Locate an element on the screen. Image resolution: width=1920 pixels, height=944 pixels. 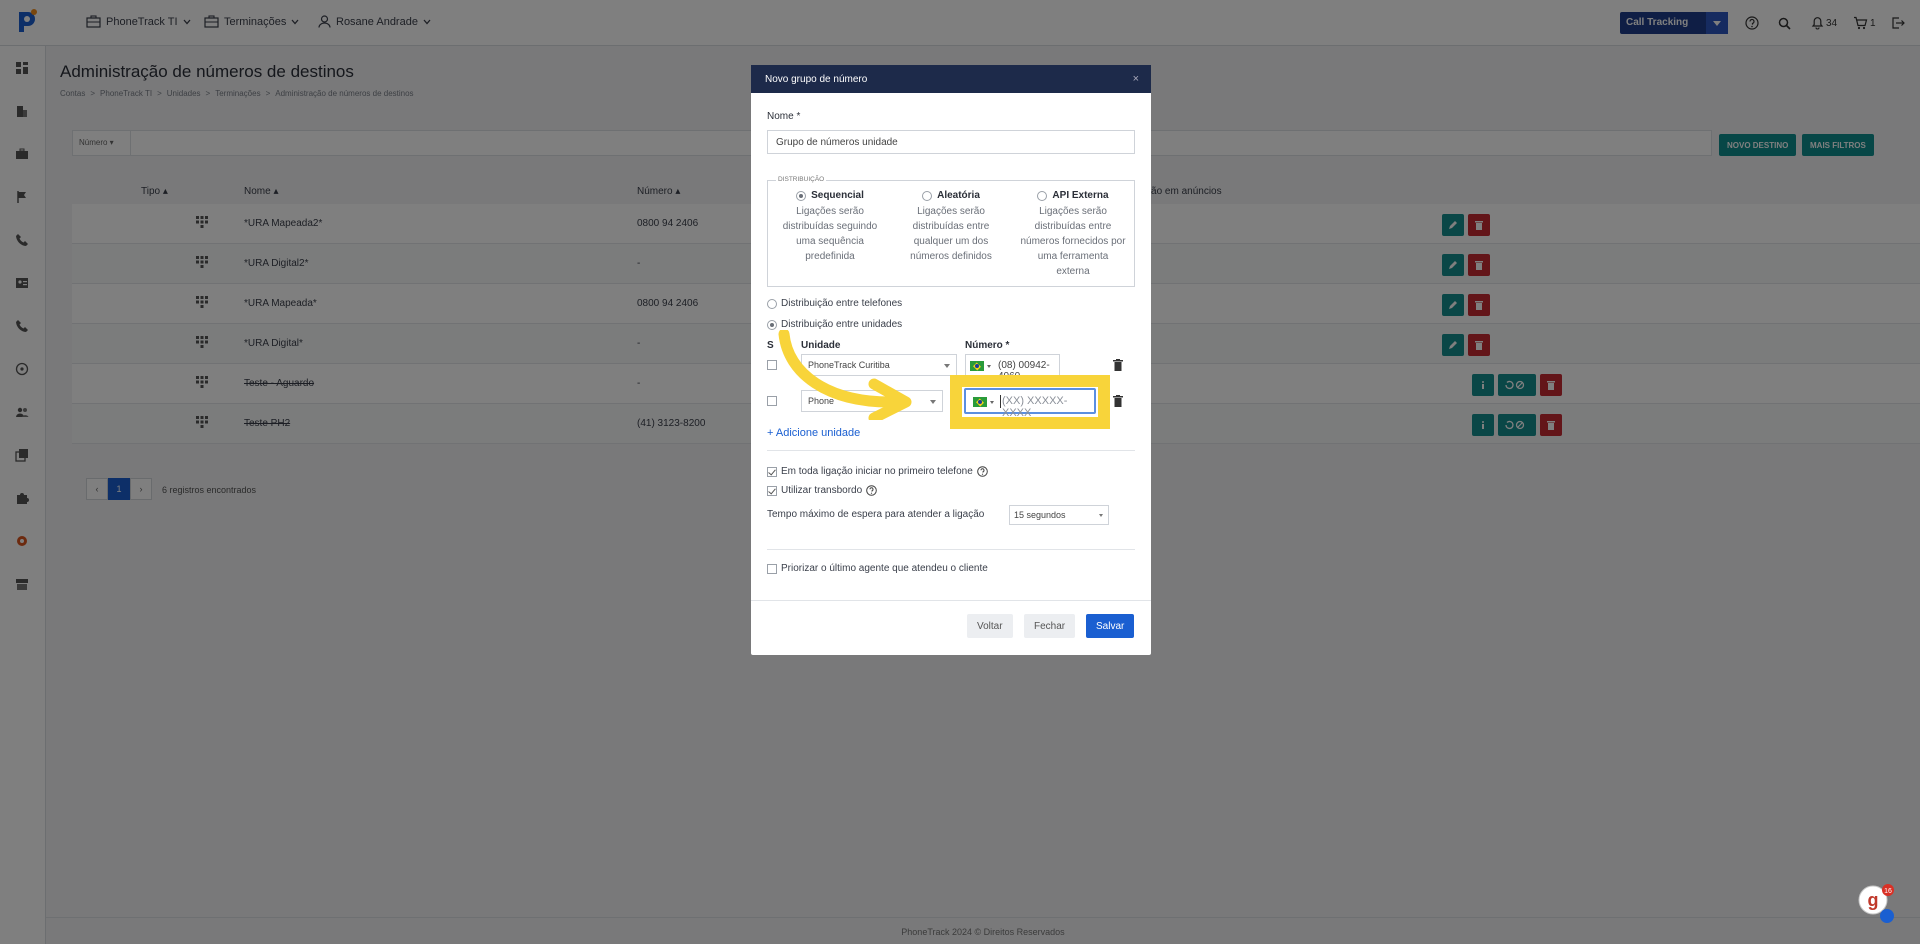
svg-text: g is located at coordinates (1873, 900).